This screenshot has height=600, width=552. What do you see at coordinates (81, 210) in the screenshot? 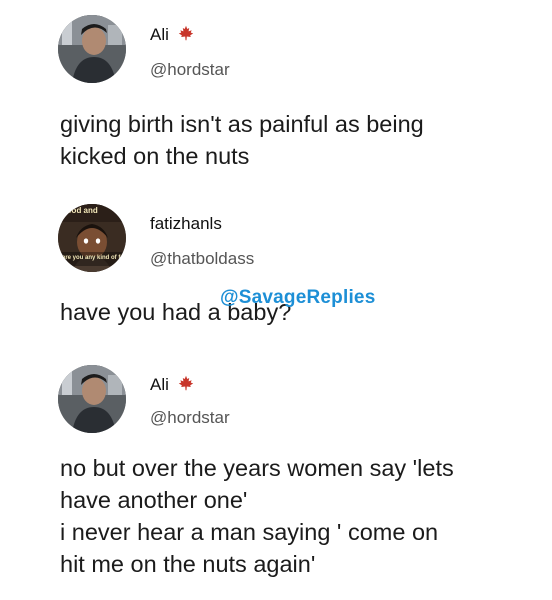
I see `avatar-meme-caption-top: food and` at bounding box center [81, 210].